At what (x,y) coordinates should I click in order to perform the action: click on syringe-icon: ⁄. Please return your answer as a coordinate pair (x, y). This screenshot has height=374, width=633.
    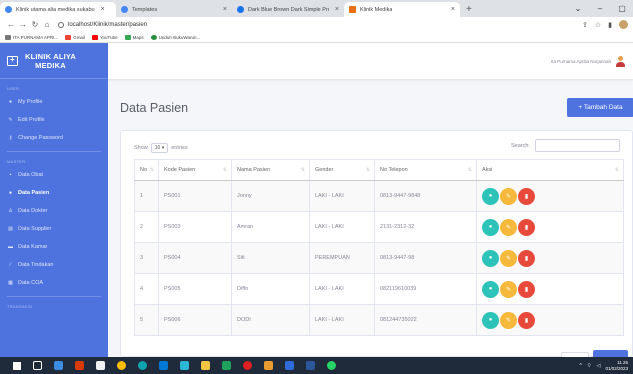
    Looking at the image, I should click on (10, 265).